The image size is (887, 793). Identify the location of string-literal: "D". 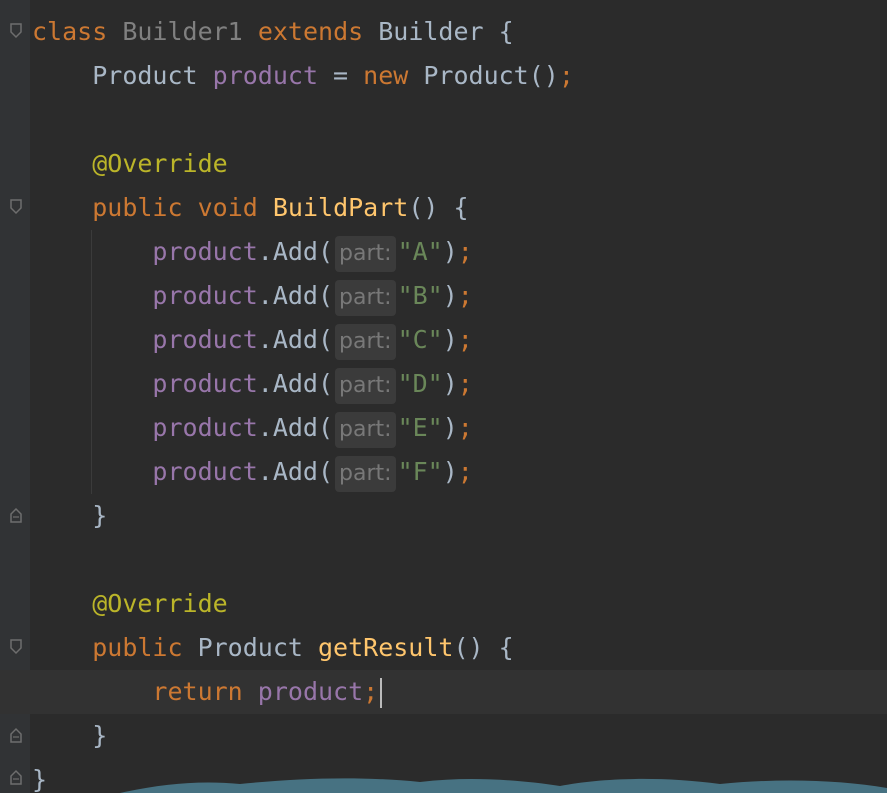
(420, 383).